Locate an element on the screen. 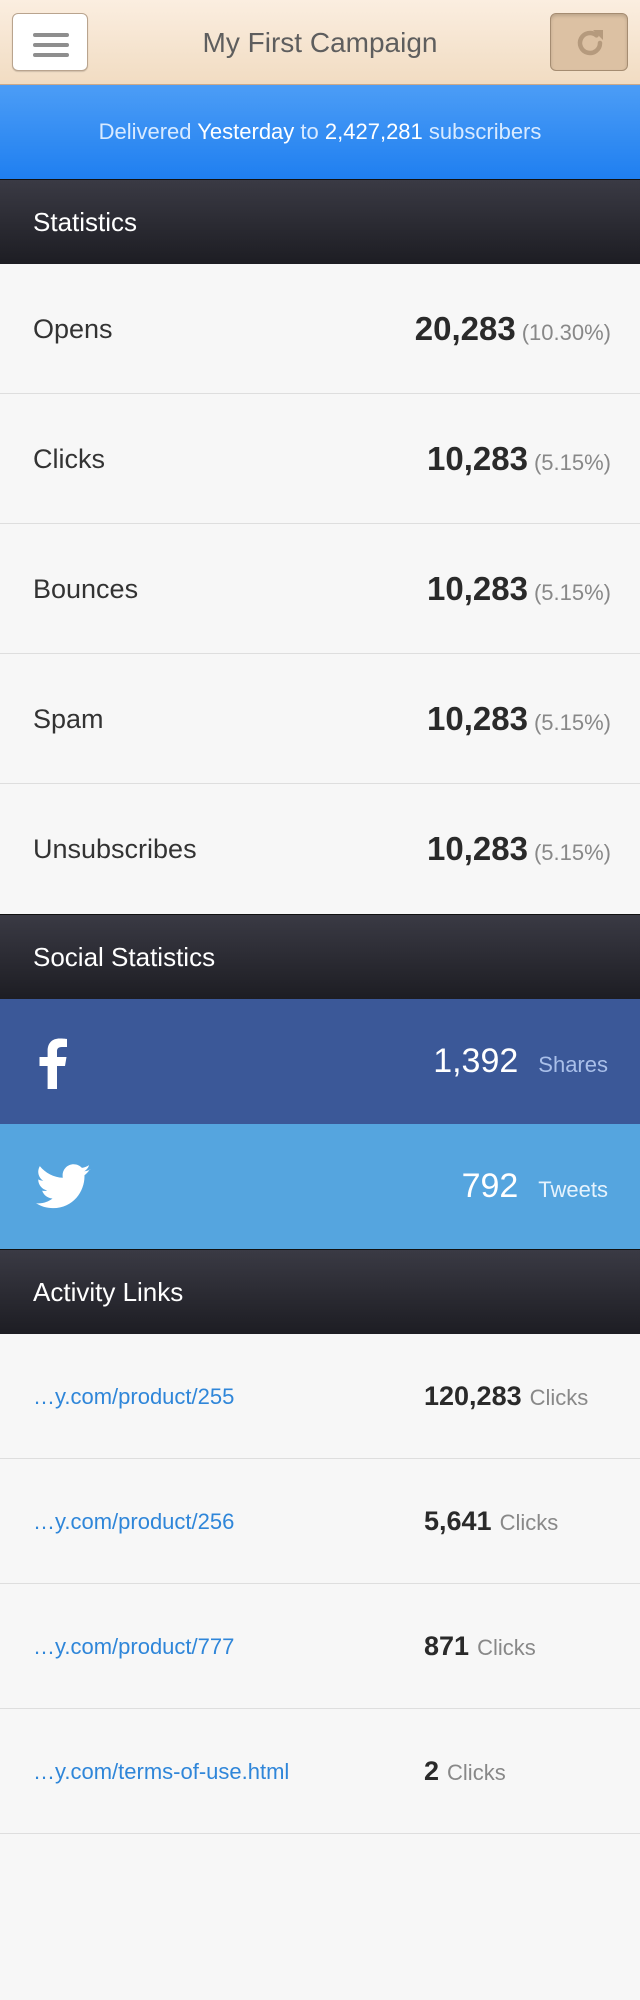 This screenshot has width=640, height=2000. menu-button is located at coordinates (50, 42).